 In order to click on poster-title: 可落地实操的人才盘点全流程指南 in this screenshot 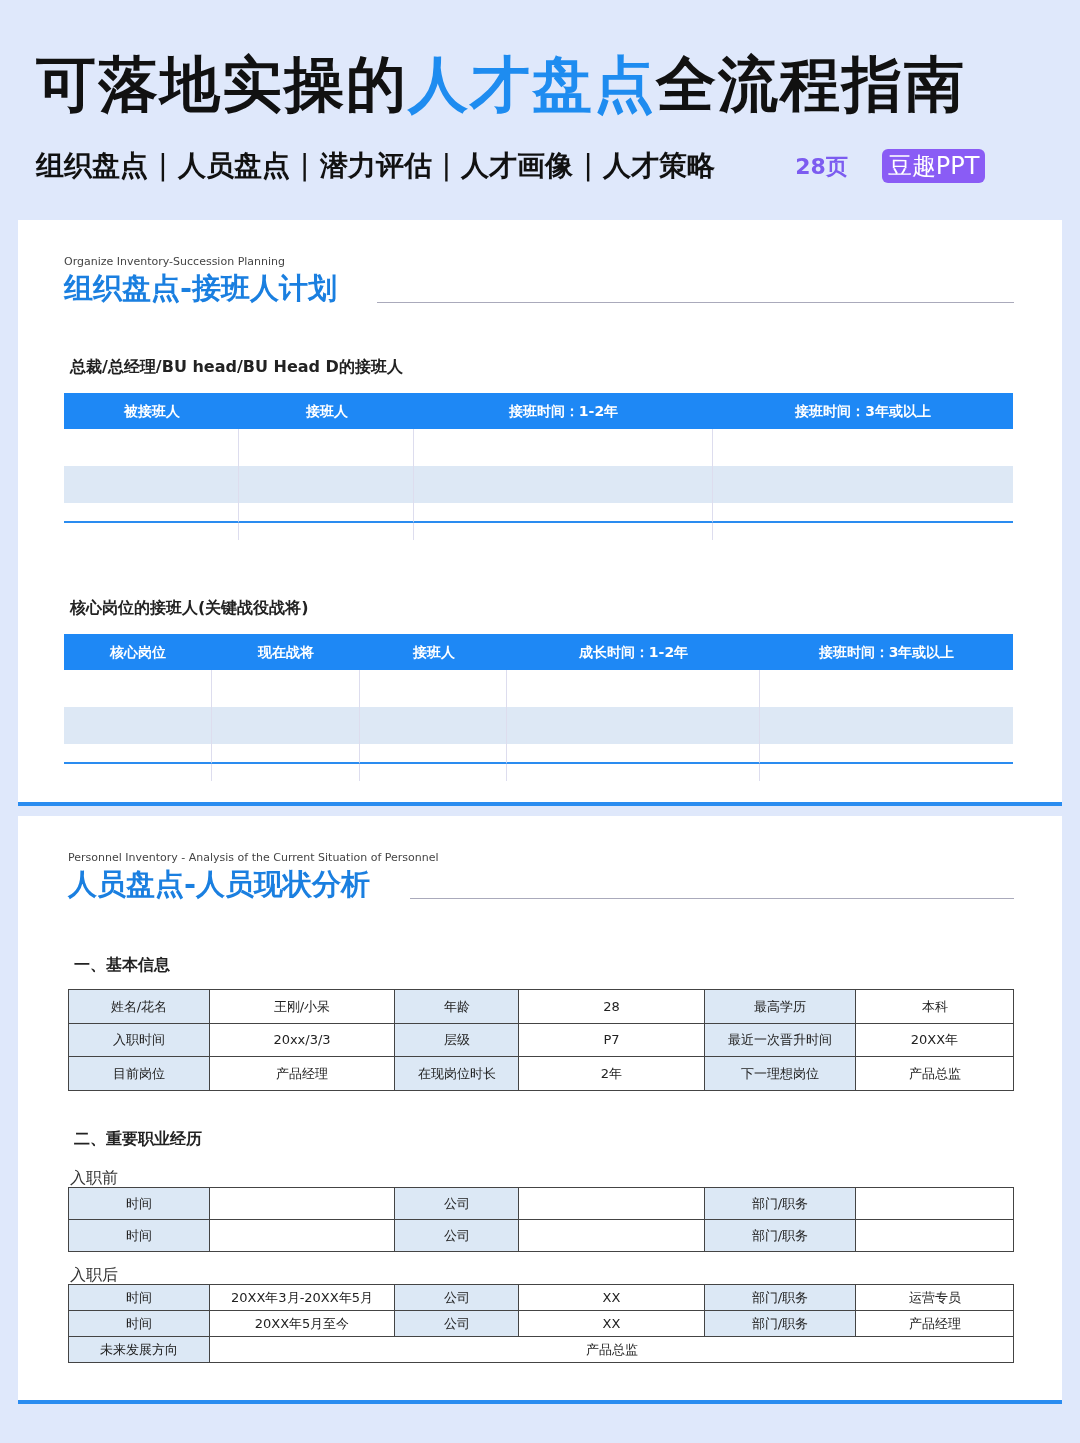, I will do `click(501, 84)`.